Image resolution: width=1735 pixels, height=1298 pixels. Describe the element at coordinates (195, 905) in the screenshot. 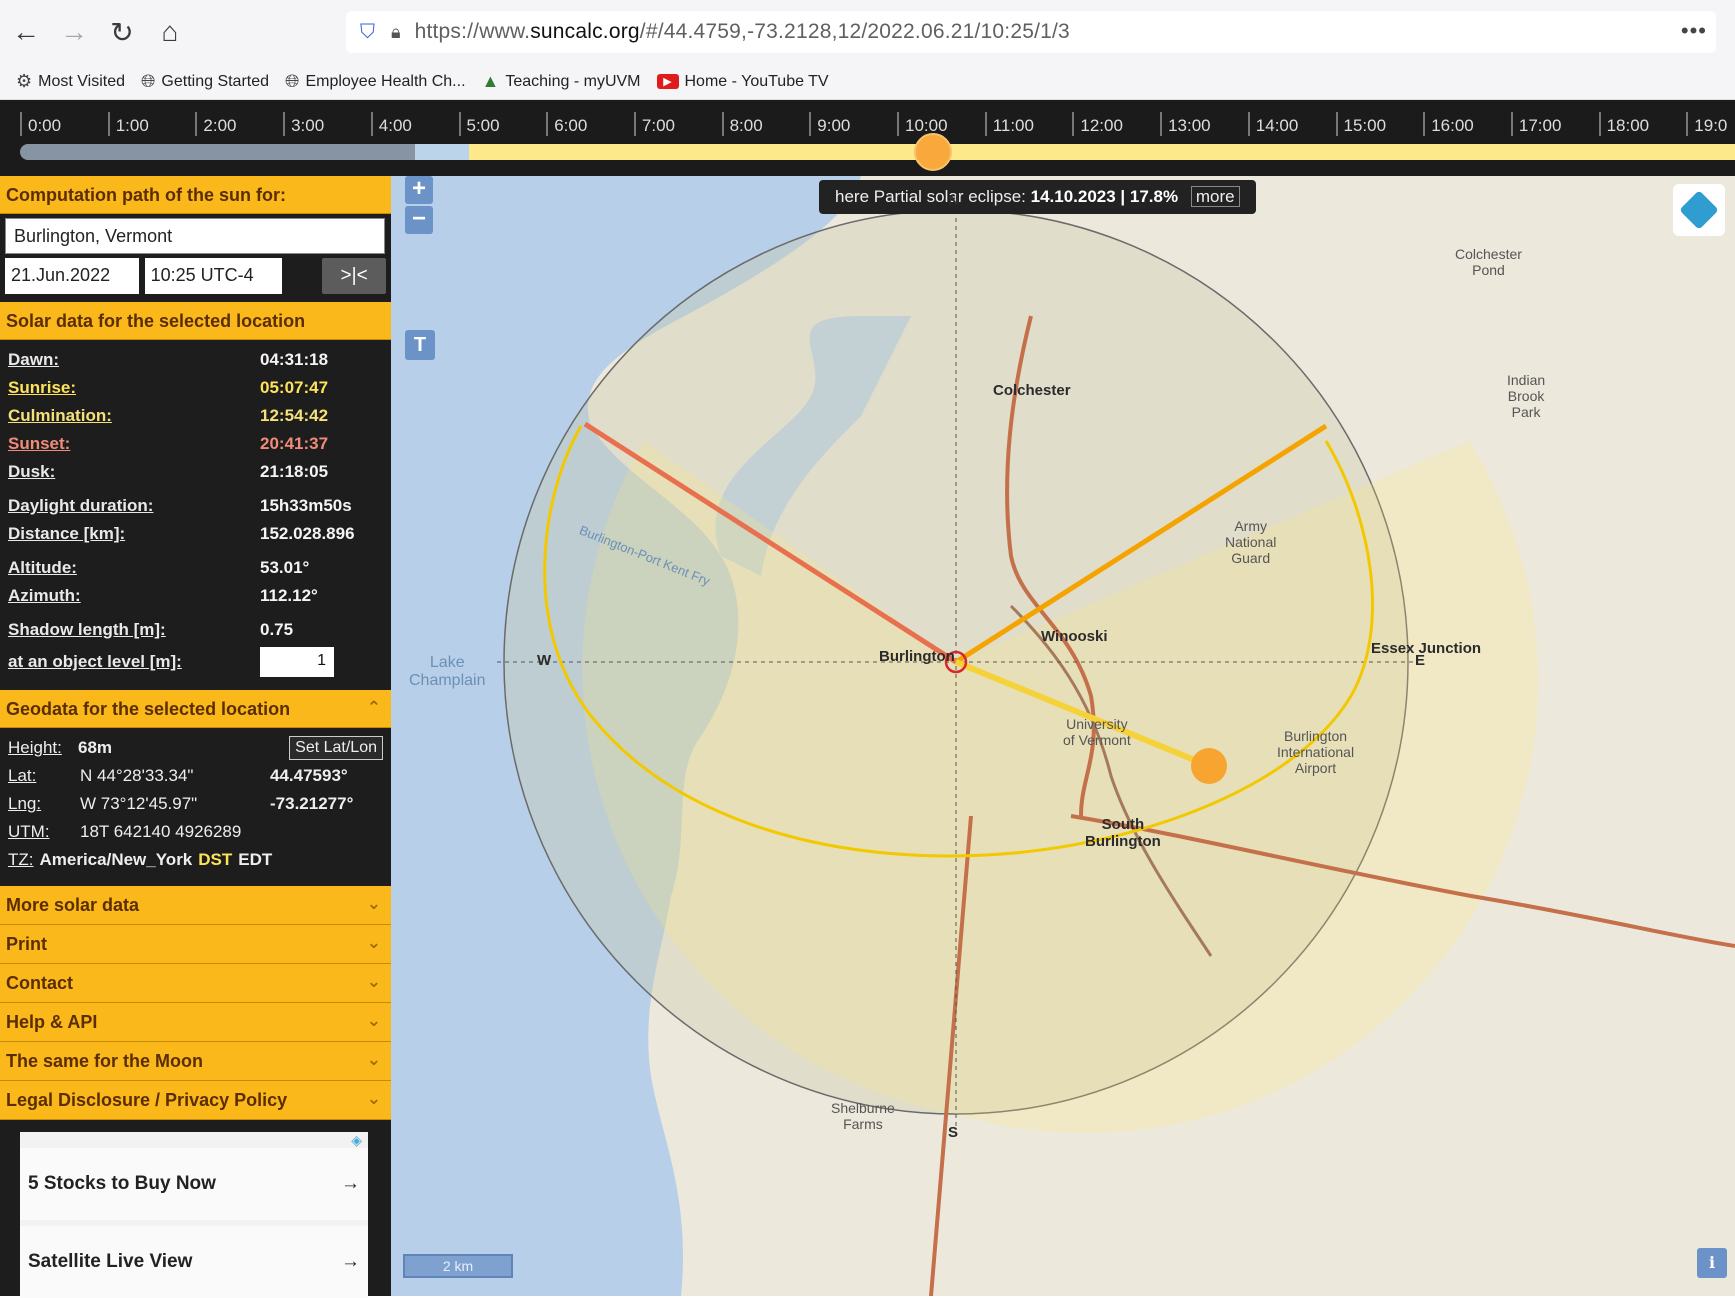

I see `menu-more-solar-data: More solar data ⌄` at that location.